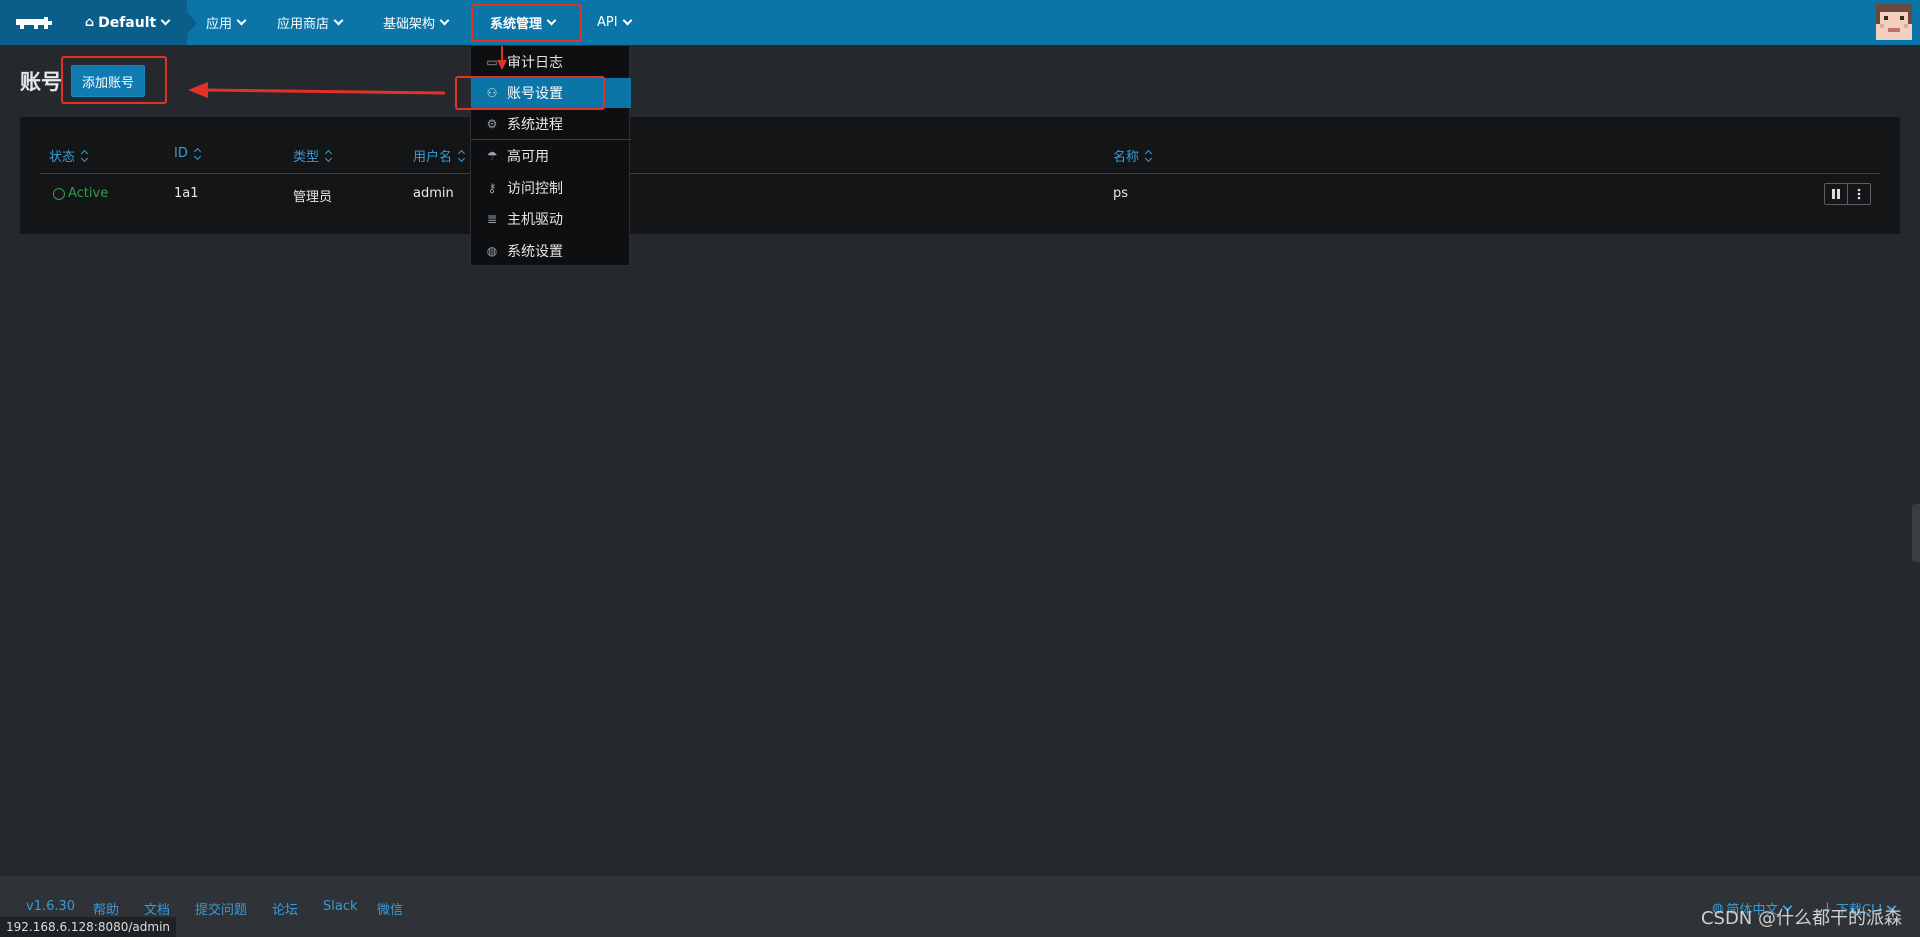  I want to click on audit-log-icon: ▭, so click(492, 62).